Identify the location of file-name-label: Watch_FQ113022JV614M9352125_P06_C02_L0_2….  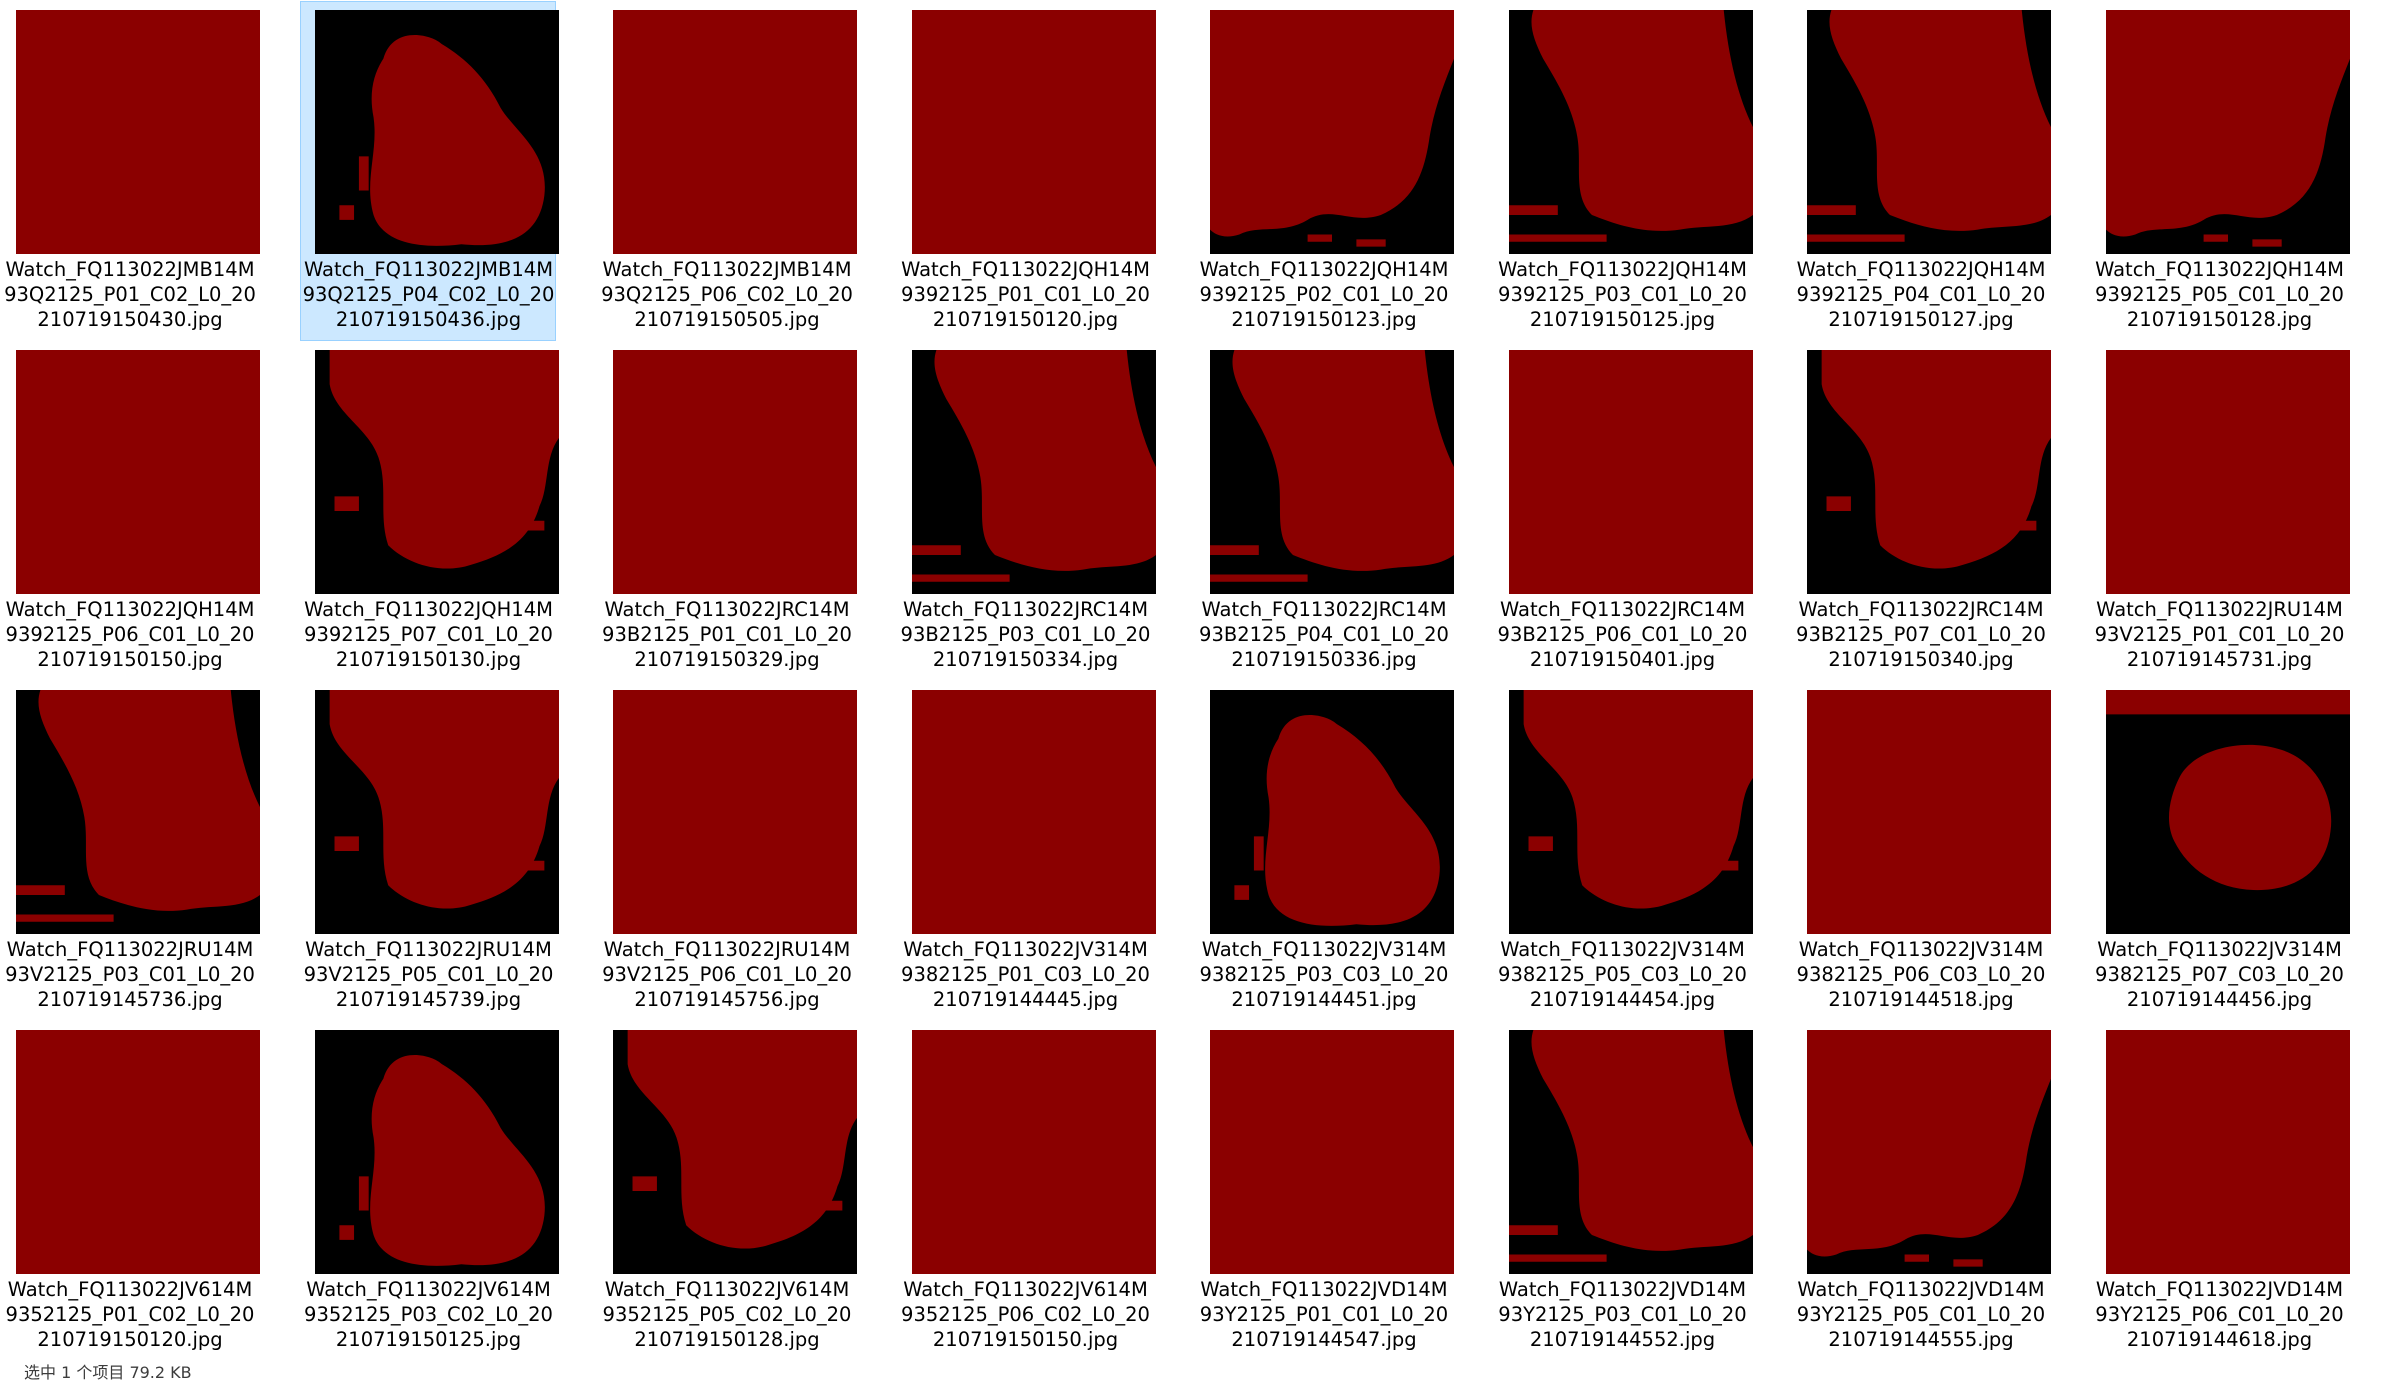
(1025, 1314).